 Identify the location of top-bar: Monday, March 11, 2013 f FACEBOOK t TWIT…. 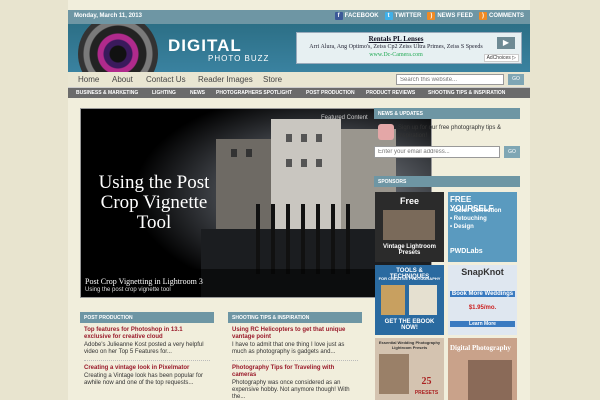
(299, 17).